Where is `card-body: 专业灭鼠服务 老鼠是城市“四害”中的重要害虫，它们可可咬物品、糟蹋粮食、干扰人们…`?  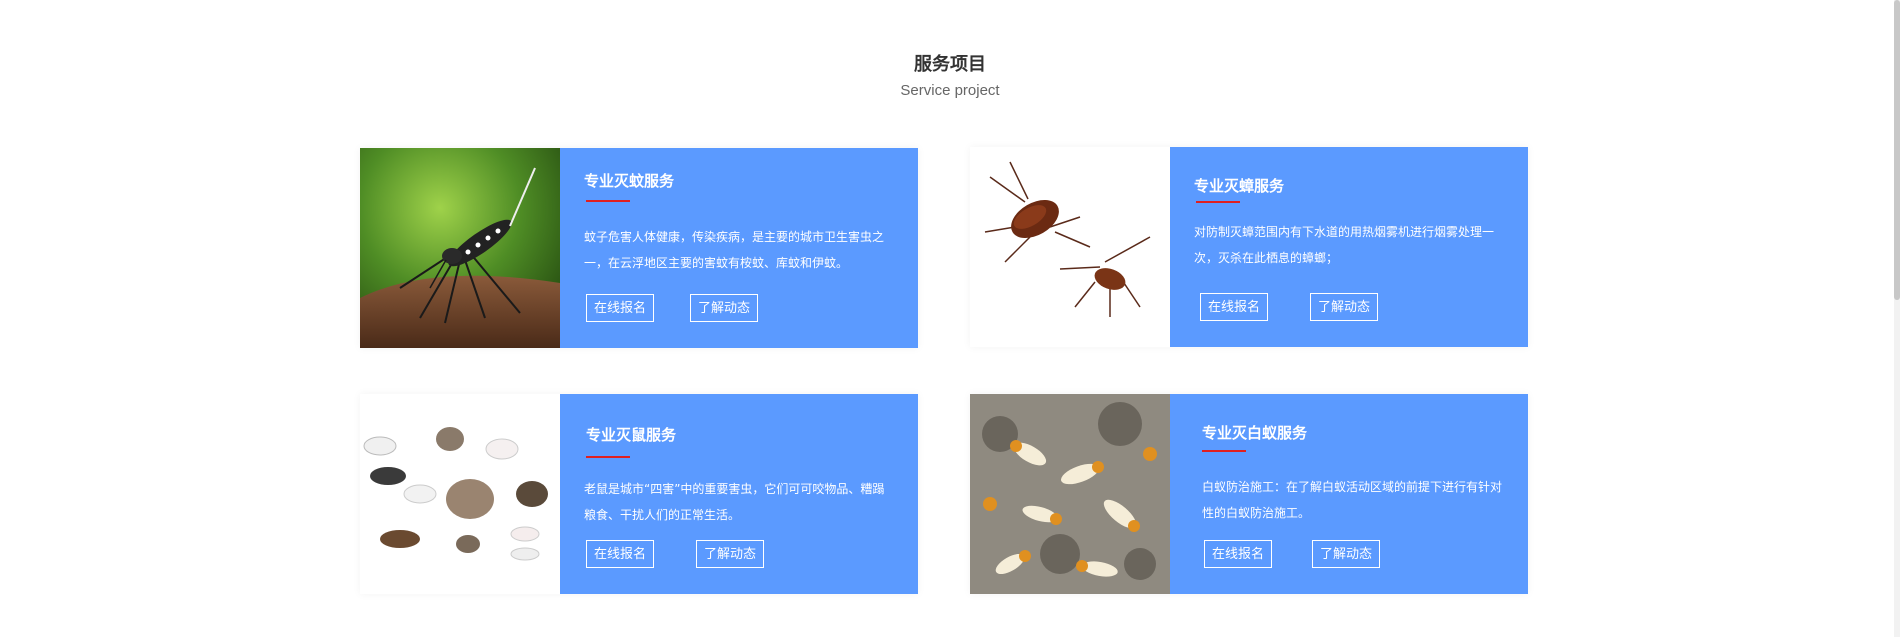 card-body: 专业灭鼠服务 老鼠是城市“四害”中的重要害虫，它们可可咬物品、糟蹋粮食、干扰人们… is located at coordinates (740, 494).